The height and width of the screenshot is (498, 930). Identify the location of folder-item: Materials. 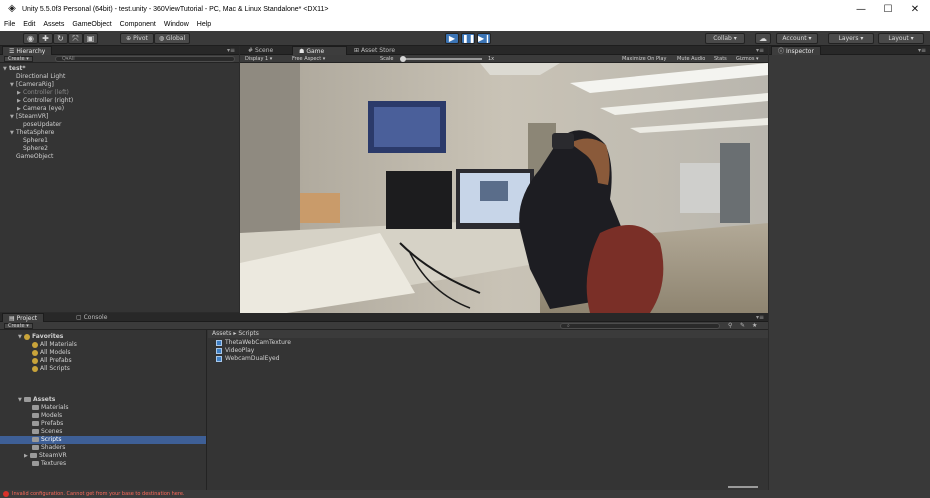
(50, 408).